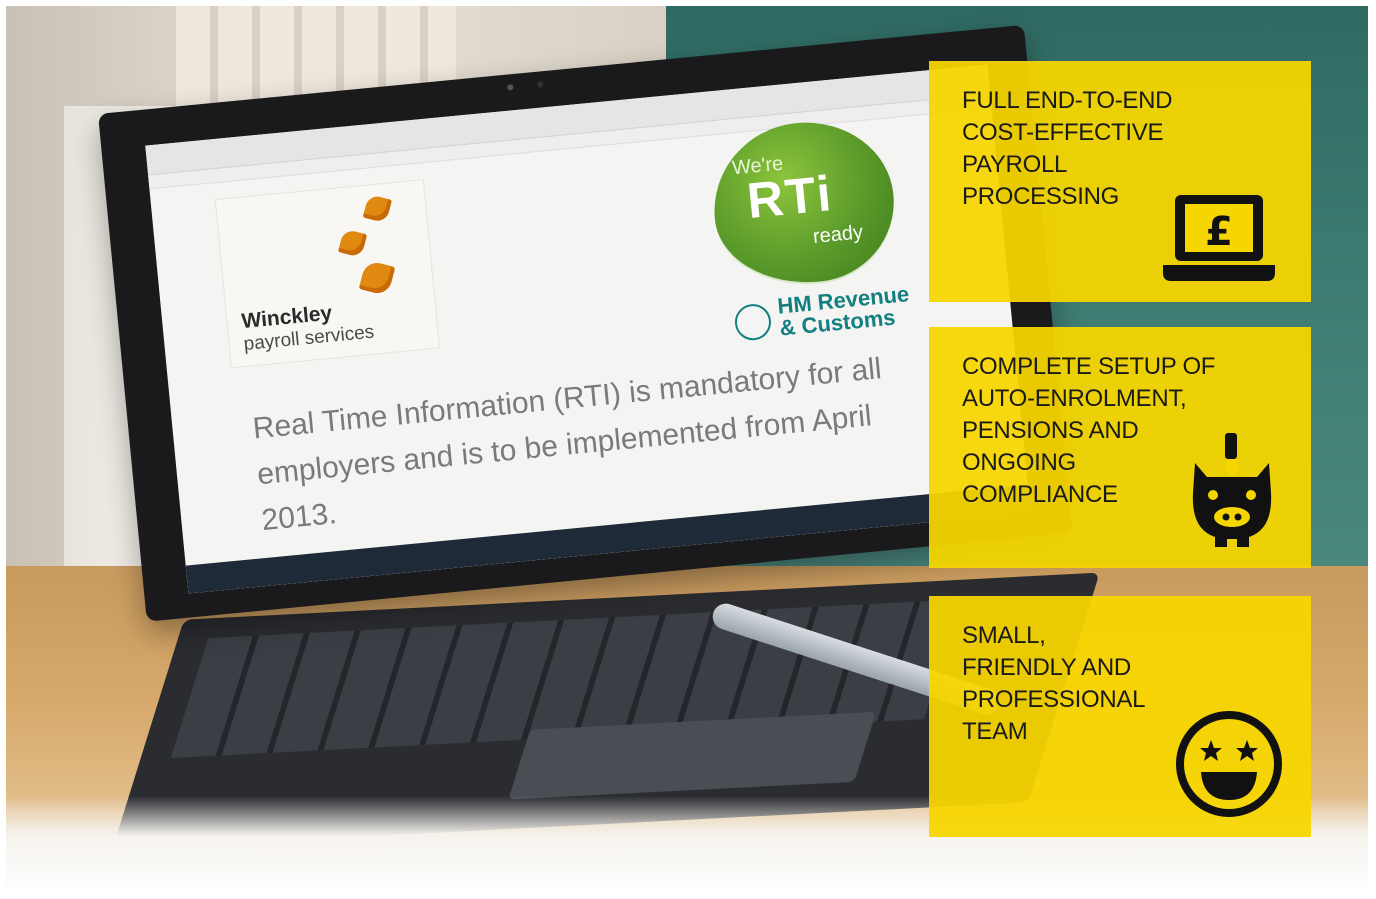  What do you see at coordinates (753, 322) in the screenshot?
I see `crown-crest-icon` at bounding box center [753, 322].